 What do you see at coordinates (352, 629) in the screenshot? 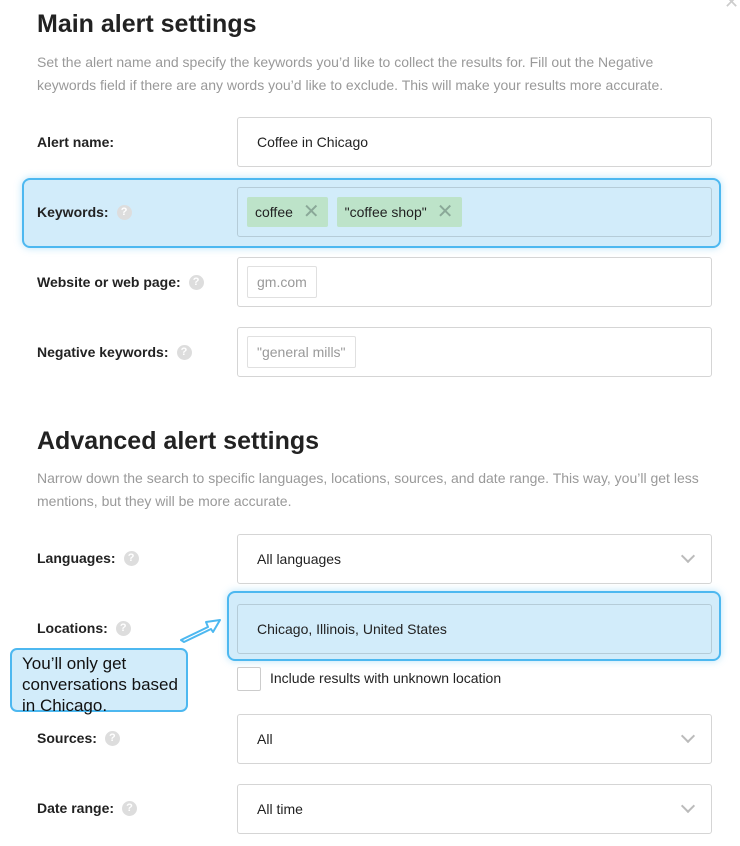
I see `locations-value: Chicago, Illinois, United States` at bounding box center [352, 629].